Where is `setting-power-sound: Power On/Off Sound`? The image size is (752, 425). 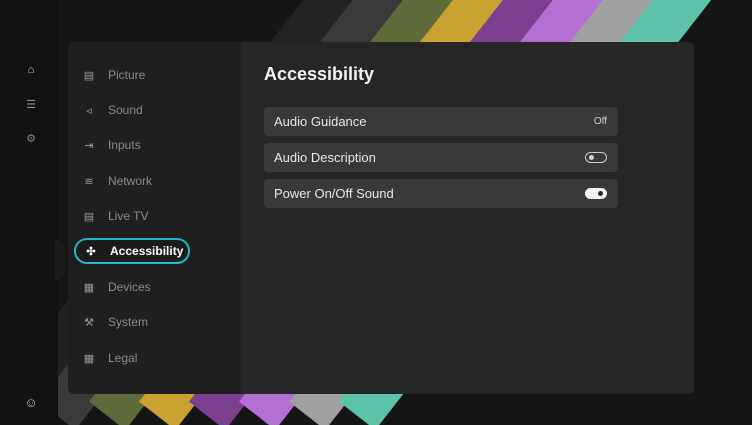
setting-power-sound: Power On/Off Sound is located at coordinates (441, 193).